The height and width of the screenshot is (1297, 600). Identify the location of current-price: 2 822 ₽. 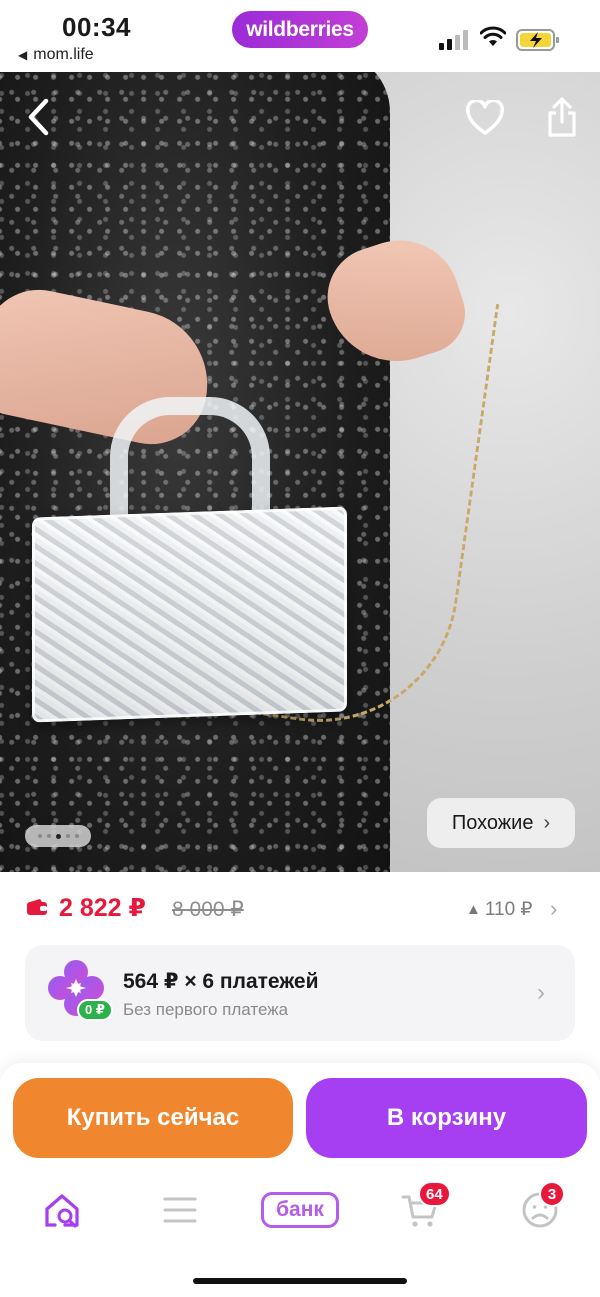
(102, 908).